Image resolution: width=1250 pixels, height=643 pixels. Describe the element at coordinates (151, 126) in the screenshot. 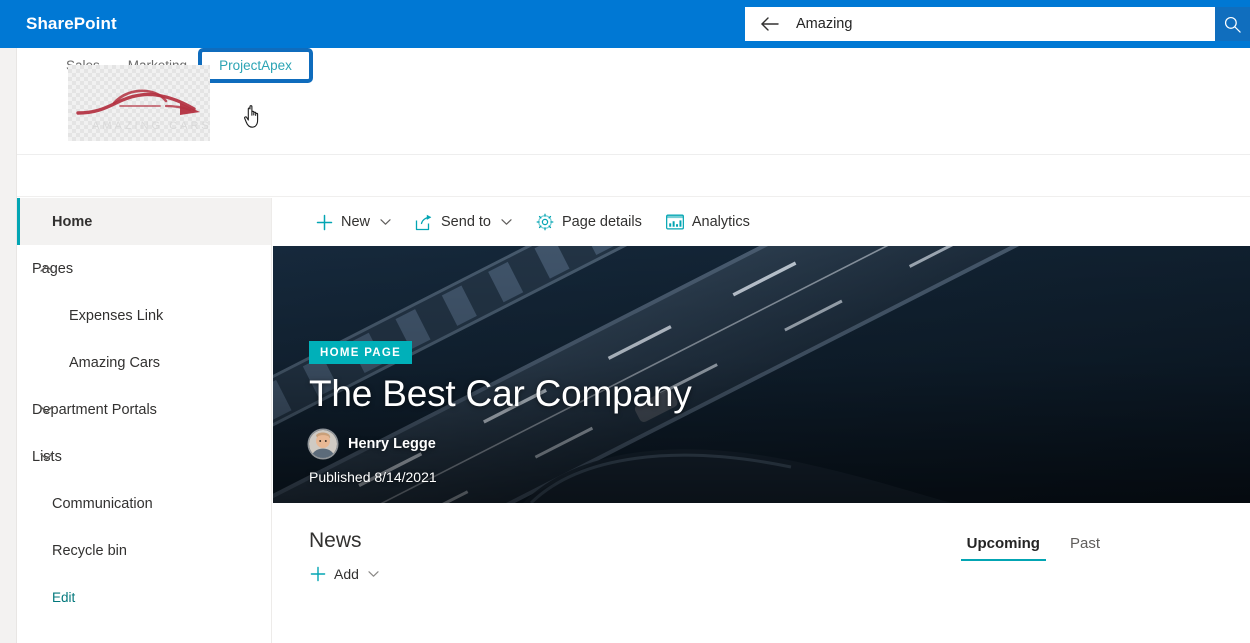

I see `svg-text: AMAZING CARS` at that location.